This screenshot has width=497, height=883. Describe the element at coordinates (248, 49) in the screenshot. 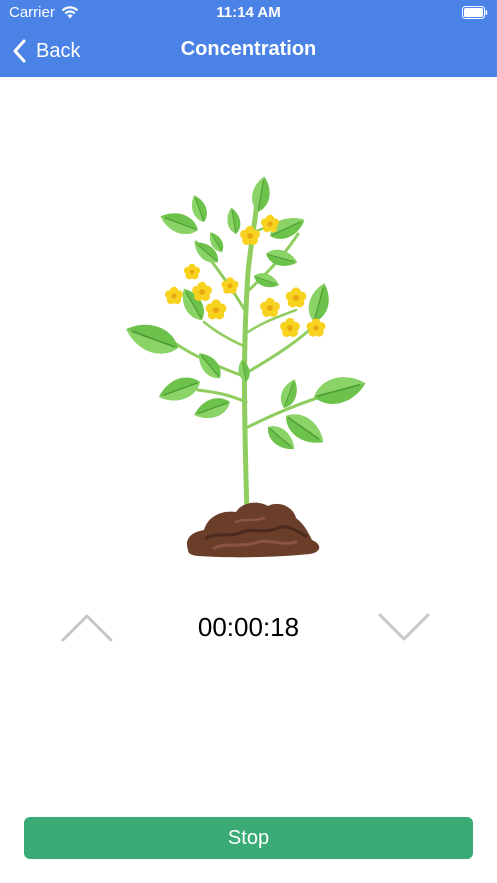

I see `page-title: Concentration` at that location.